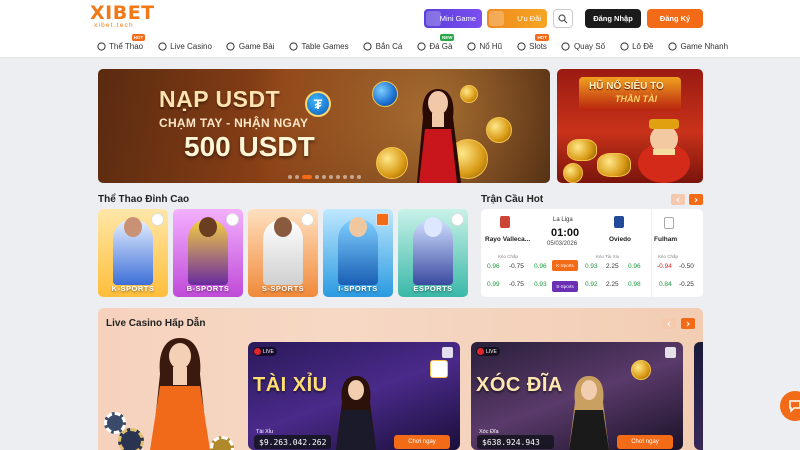 The image size is (800, 450). I want to click on live-badge: LIVE, so click(488, 351).